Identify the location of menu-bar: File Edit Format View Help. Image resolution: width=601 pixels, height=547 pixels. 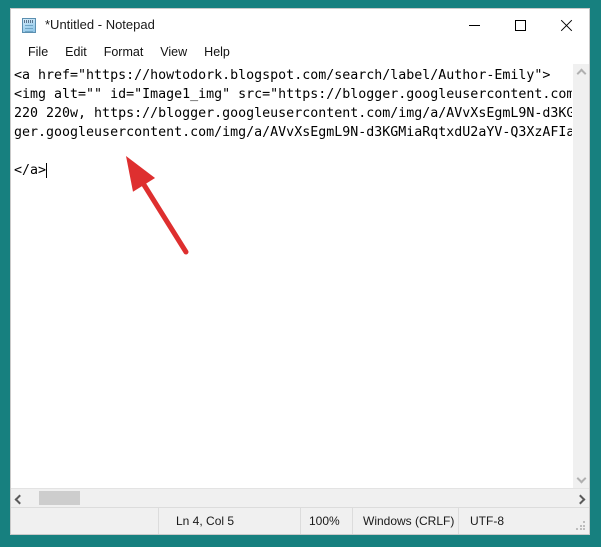
(300, 52).